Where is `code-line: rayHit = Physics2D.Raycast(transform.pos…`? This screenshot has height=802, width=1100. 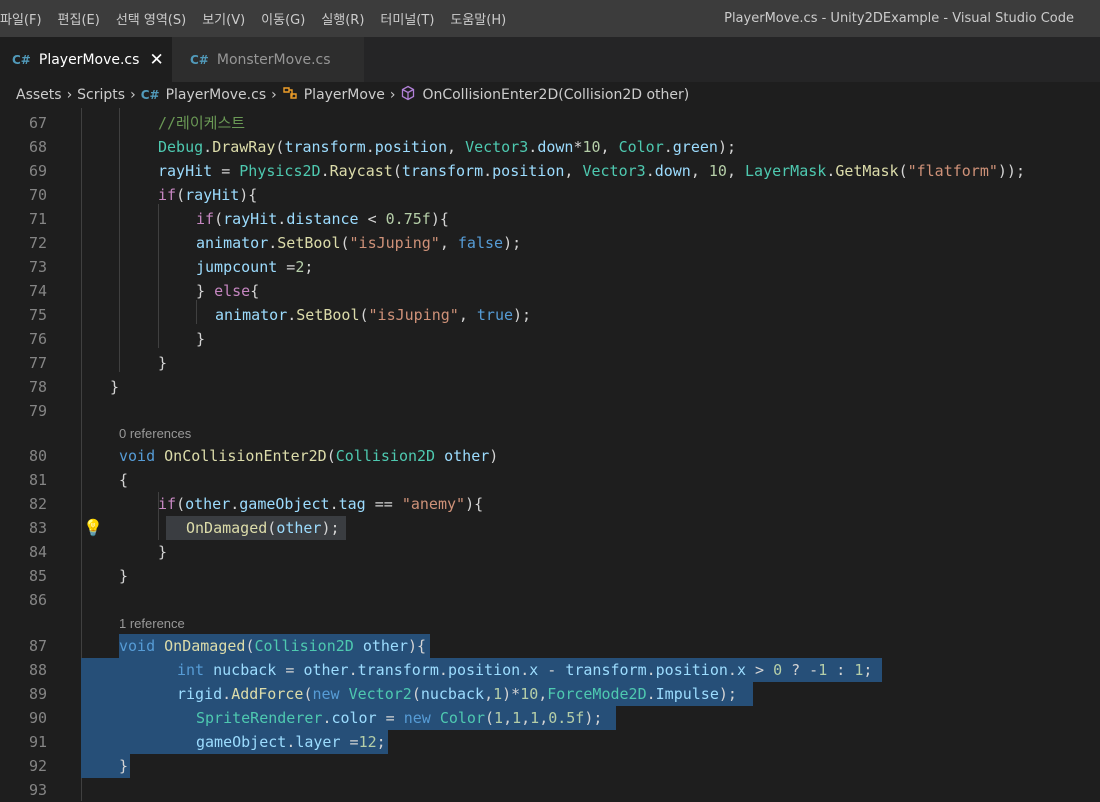
code-line: rayHit = Physics2D.Raycast(transform.pos… is located at coordinates (591, 171).